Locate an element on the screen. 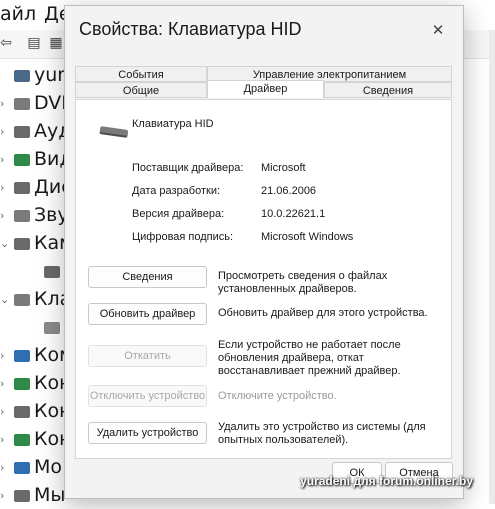 Image resolution: width=495 pixels, height=509 pixels. info-label: Поставщик драйвера: is located at coordinates (188, 168).